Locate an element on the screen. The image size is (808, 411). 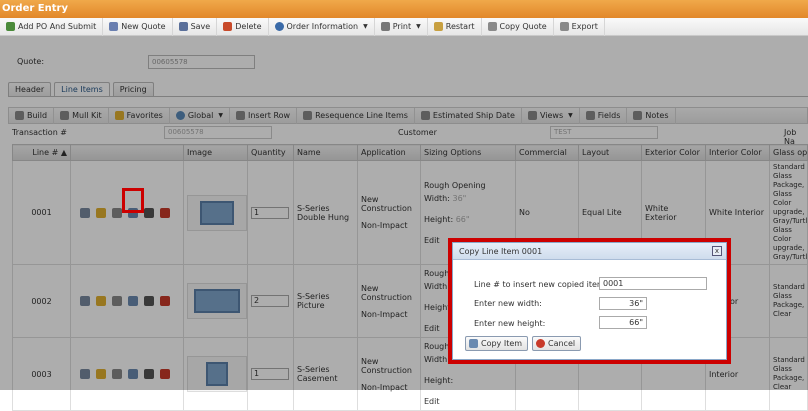
new-quote-button: New Quote is located at coordinates (138, 26).